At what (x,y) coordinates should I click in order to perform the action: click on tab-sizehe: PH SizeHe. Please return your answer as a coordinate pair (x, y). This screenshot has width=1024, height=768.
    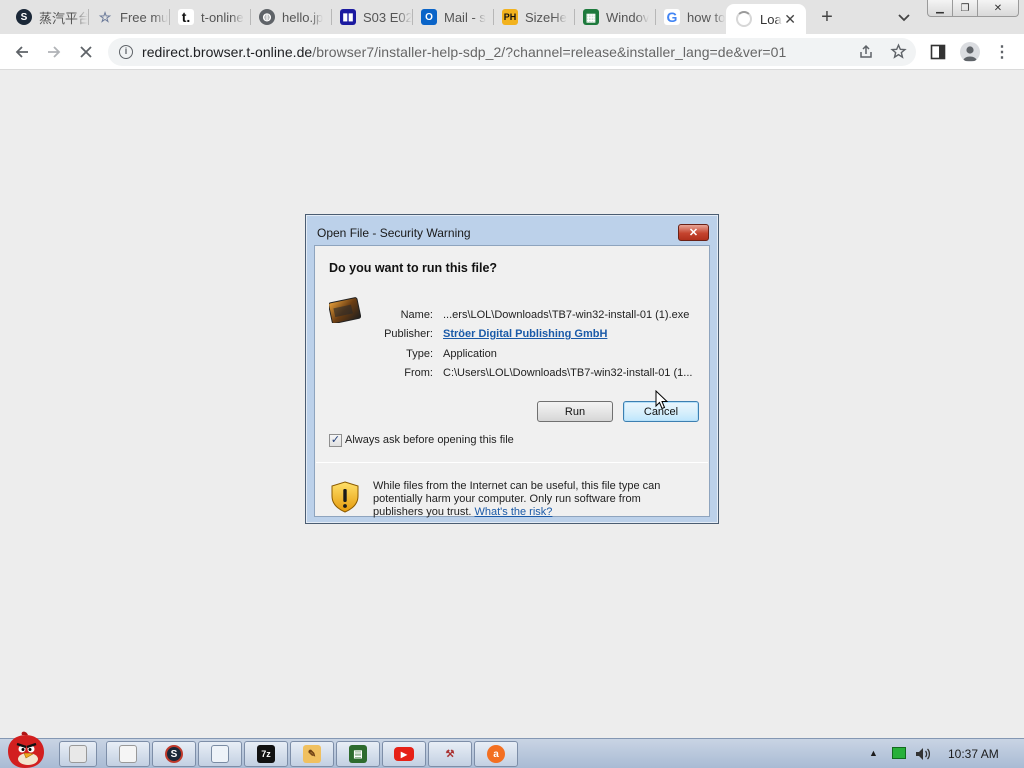
    Looking at the image, I should click on (534, 17).